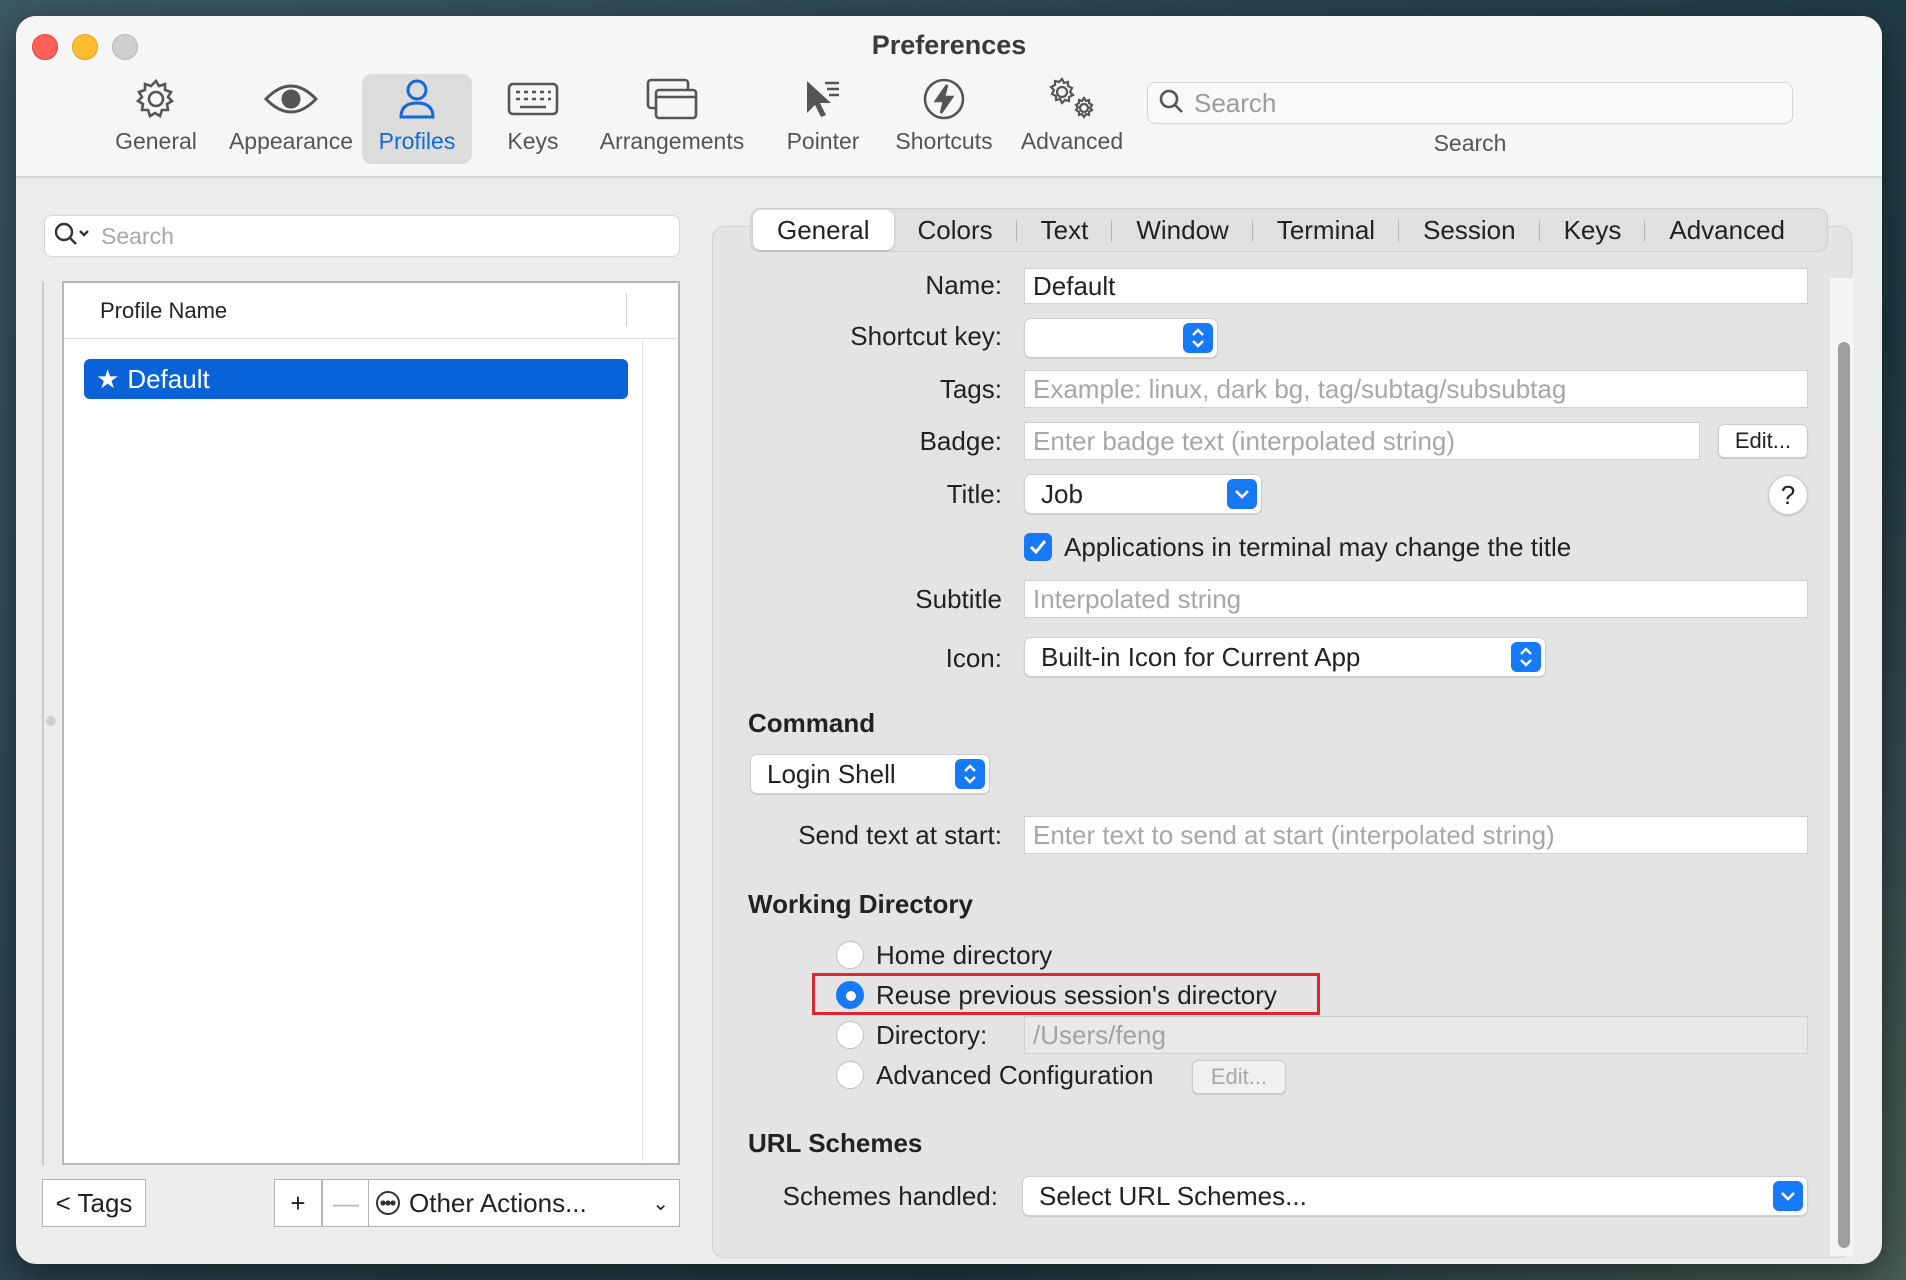  I want to click on settings-scrollbar-thumb, so click(1844, 795).